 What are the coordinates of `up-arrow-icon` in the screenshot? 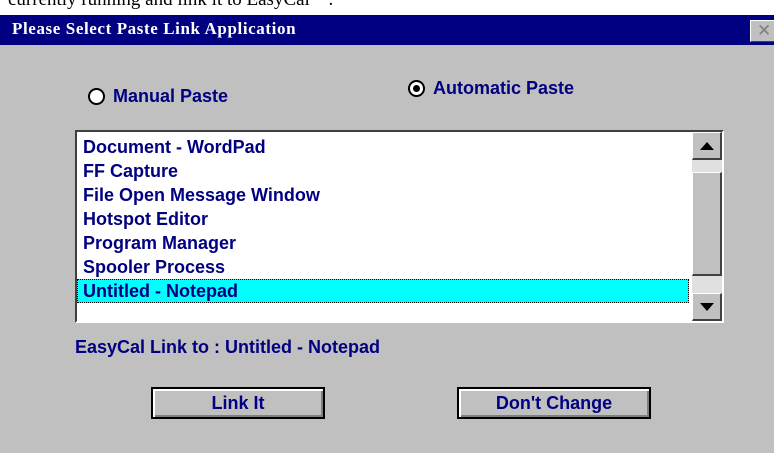 It's located at (707, 146).